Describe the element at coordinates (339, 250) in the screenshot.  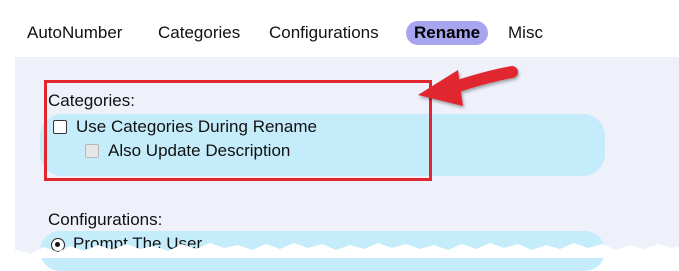
I see `torn-edge` at that location.